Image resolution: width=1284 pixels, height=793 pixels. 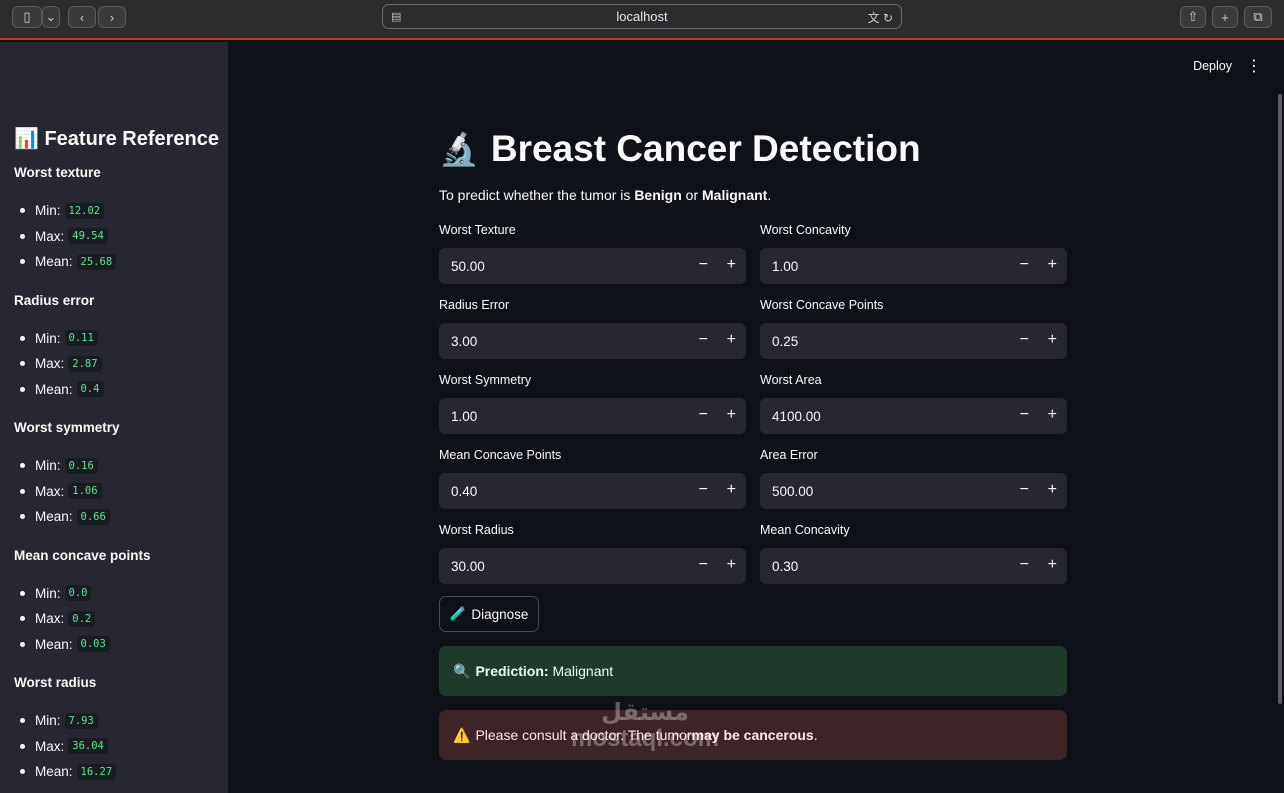 I want to click on number-field: Worst Concavity 1.00 − +, so click(x=913, y=253).